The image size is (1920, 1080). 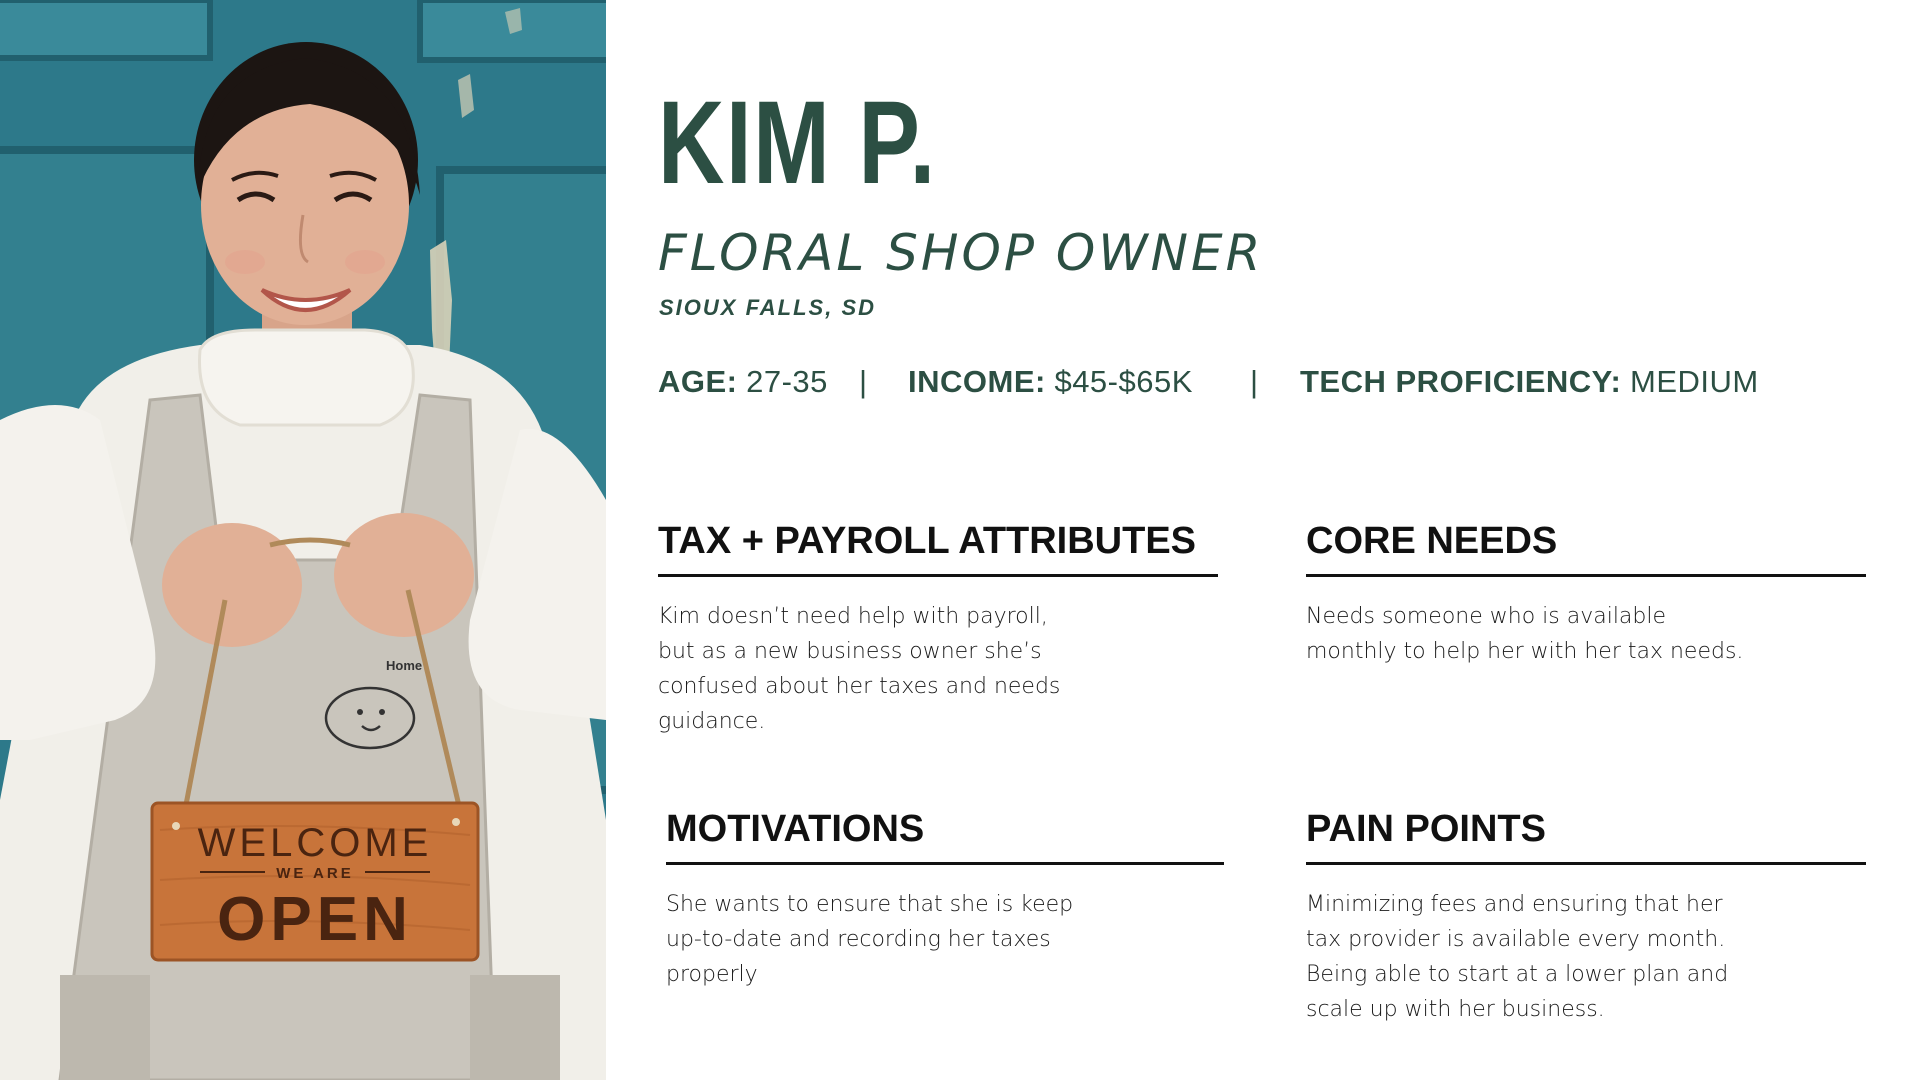 I want to click on body-line: properly, so click(x=712, y=974).